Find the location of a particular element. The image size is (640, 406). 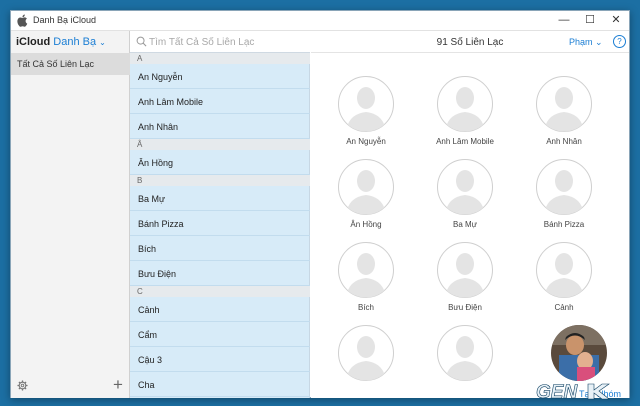

contact-row: Cậu 3 is located at coordinates (220, 359).